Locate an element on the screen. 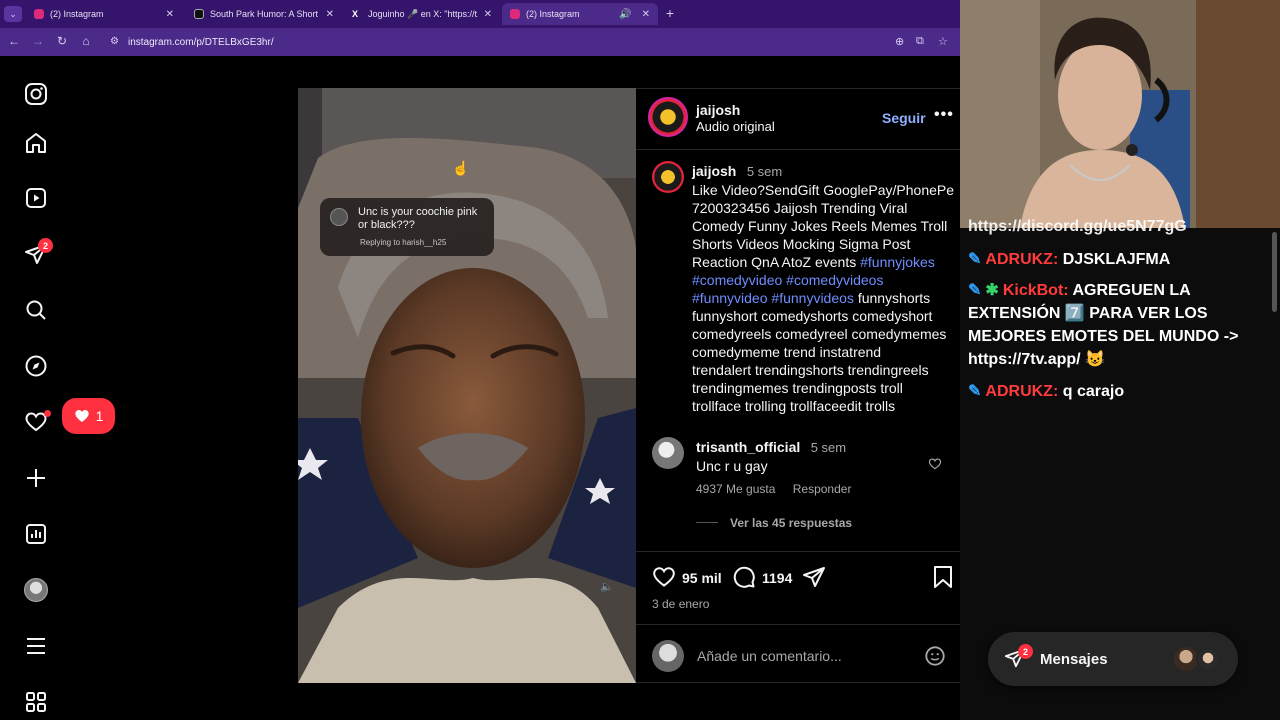 The image size is (1280, 720). pencil-badge-icon: ✎ is located at coordinates (975, 290).